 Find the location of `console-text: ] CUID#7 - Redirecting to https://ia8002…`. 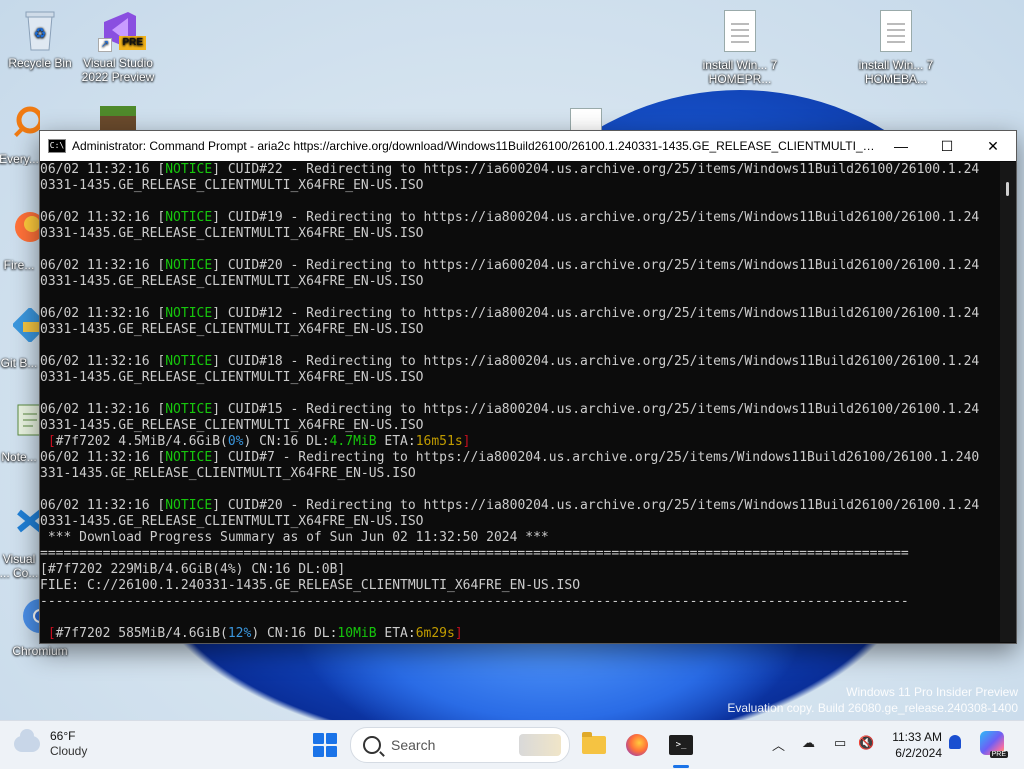

console-text: ] CUID#7 - Redirecting to https://ia8002… is located at coordinates (596, 457).